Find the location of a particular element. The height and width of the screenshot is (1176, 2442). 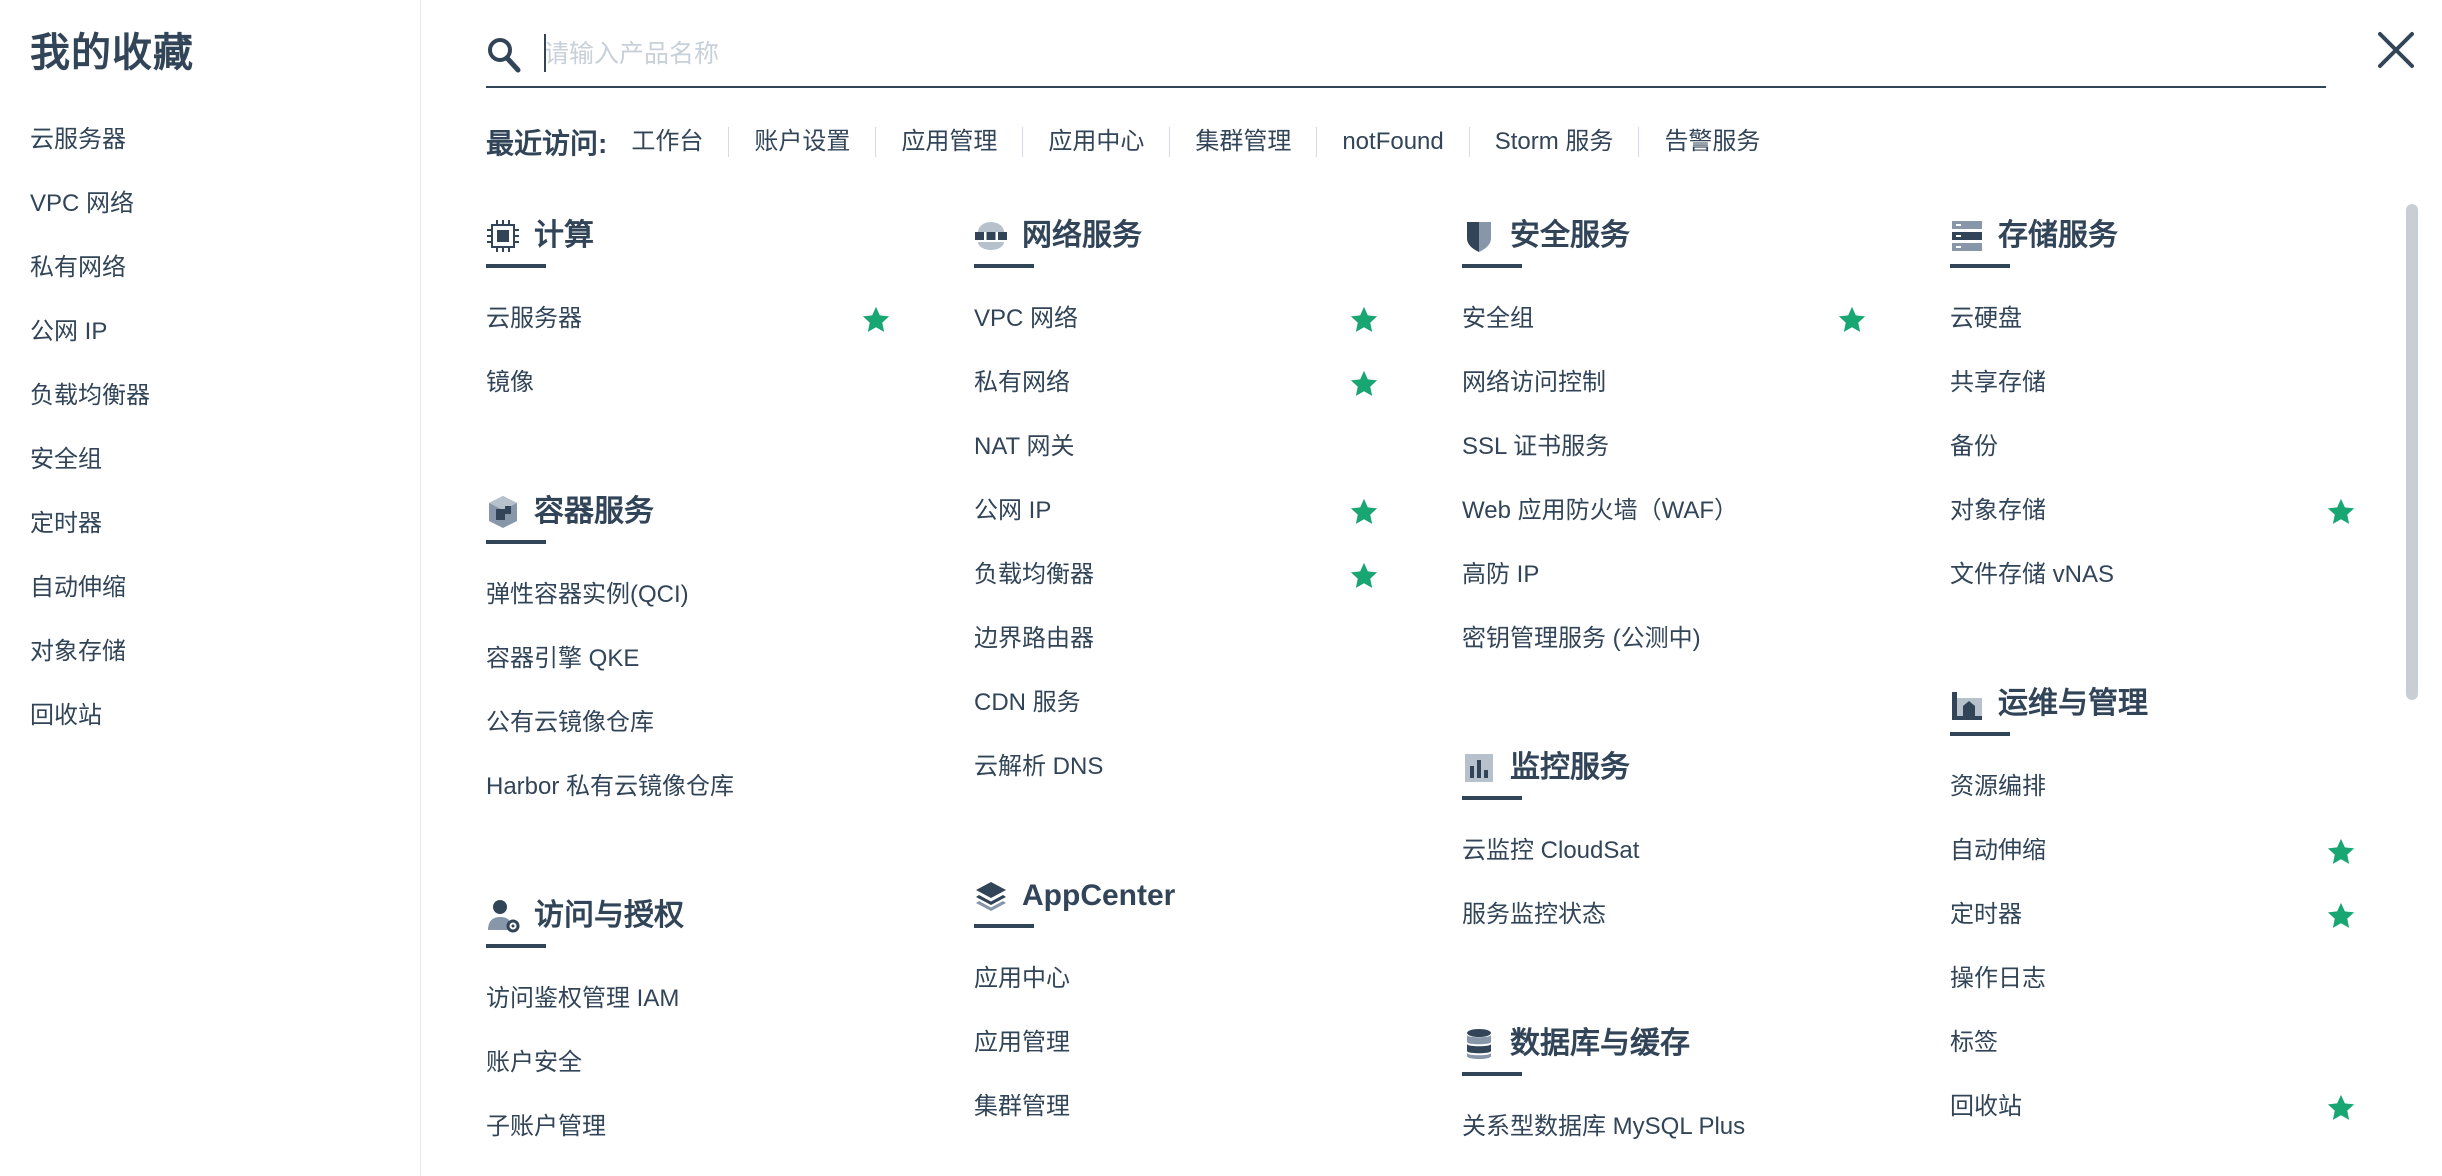

product-link: 服务监控状态 is located at coordinates (1534, 915).